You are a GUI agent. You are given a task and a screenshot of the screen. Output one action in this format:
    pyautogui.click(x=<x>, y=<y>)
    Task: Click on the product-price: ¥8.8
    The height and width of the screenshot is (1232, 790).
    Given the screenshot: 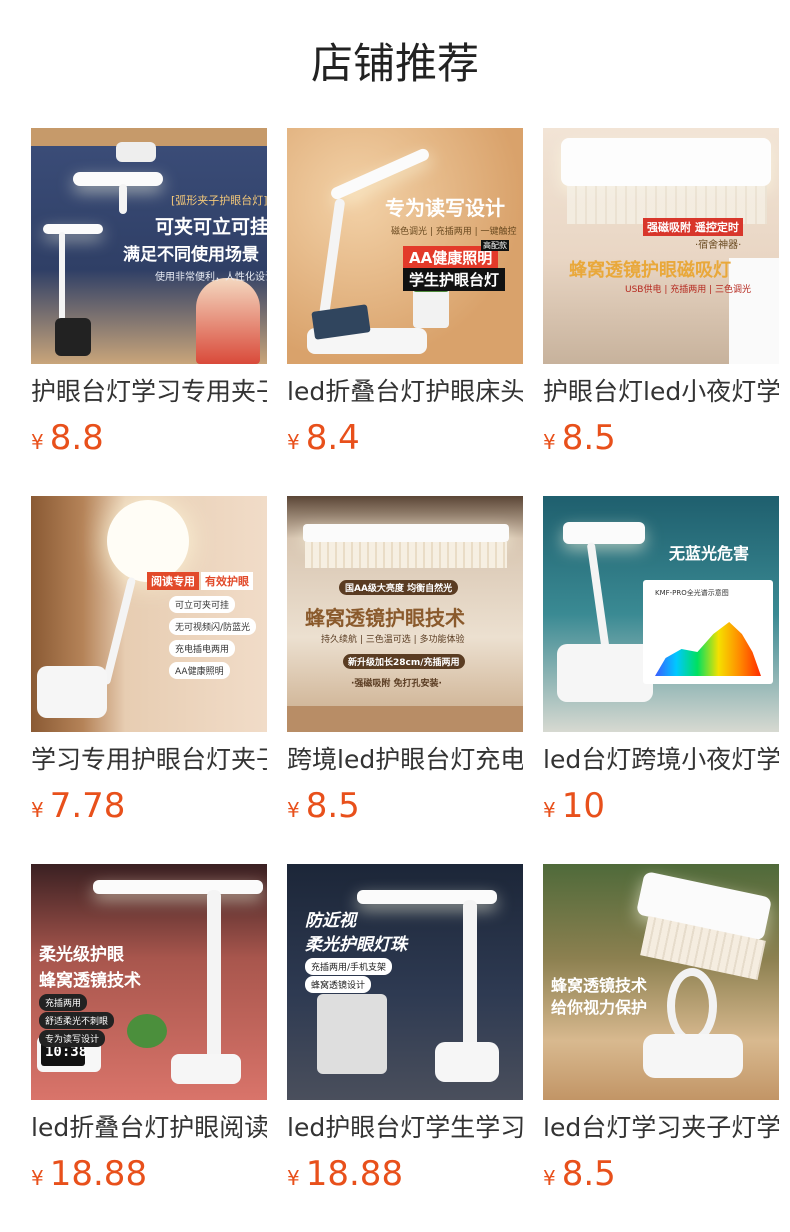 What is the action you would take?
    pyautogui.click(x=67, y=438)
    